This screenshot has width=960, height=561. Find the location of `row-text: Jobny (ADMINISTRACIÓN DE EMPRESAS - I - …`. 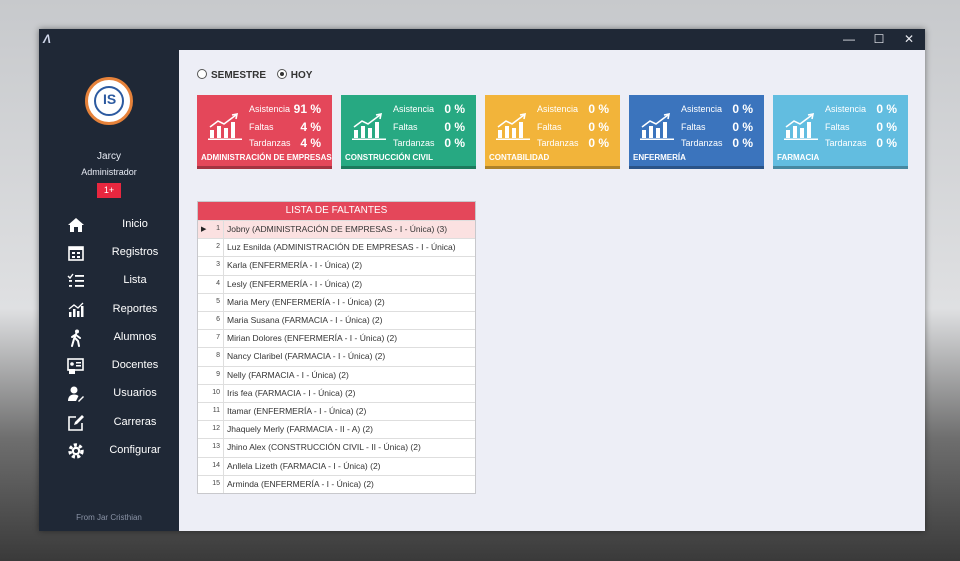

row-text: Jobny (ADMINISTRACIÓN DE EMPRESAS - I - … is located at coordinates (337, 229).